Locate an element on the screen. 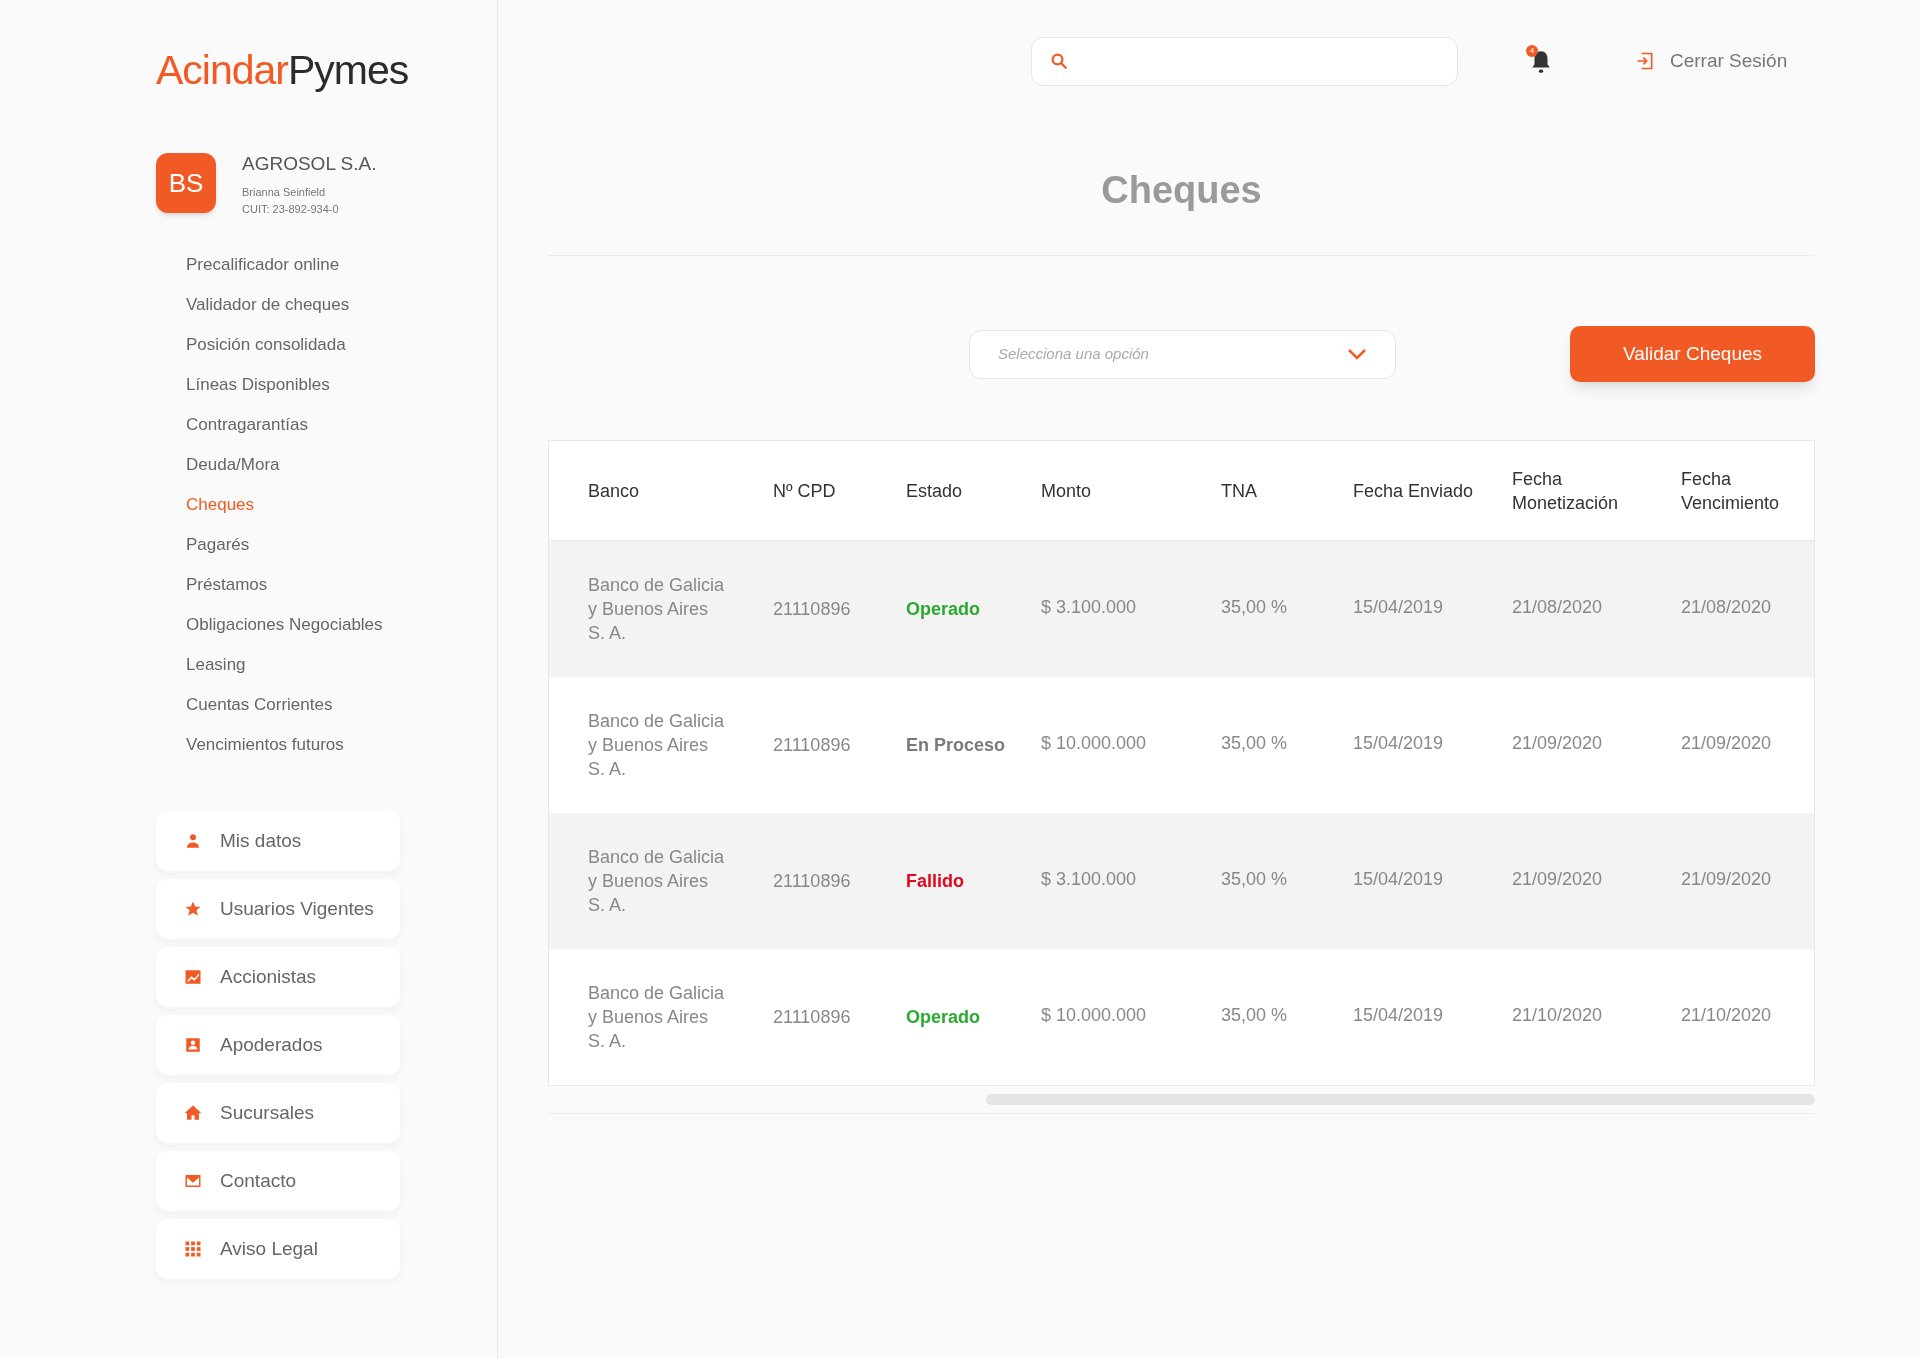  status-text: En Proceso is located at coordinates (956, 745).